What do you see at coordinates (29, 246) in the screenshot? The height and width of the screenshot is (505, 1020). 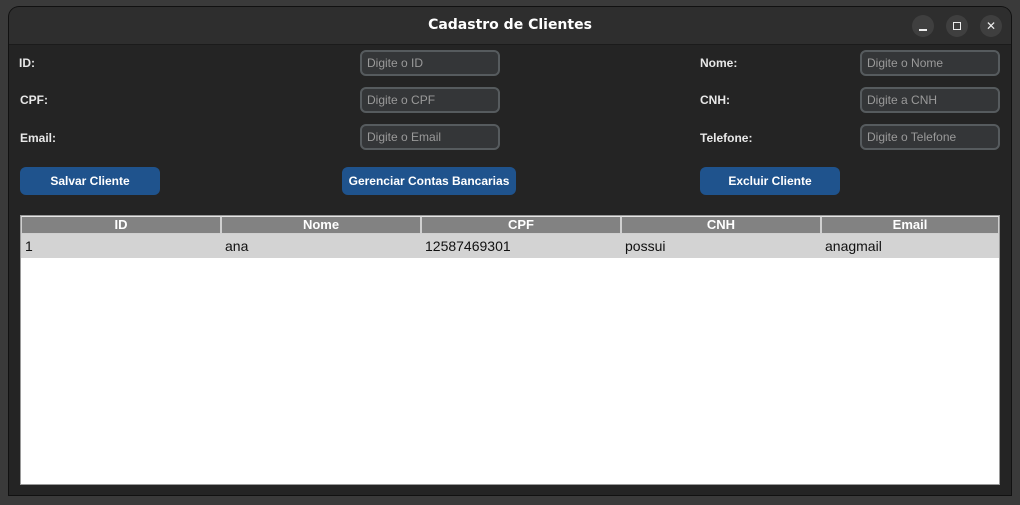 I see `cell-id: 1` at bounding box center [29, 246].